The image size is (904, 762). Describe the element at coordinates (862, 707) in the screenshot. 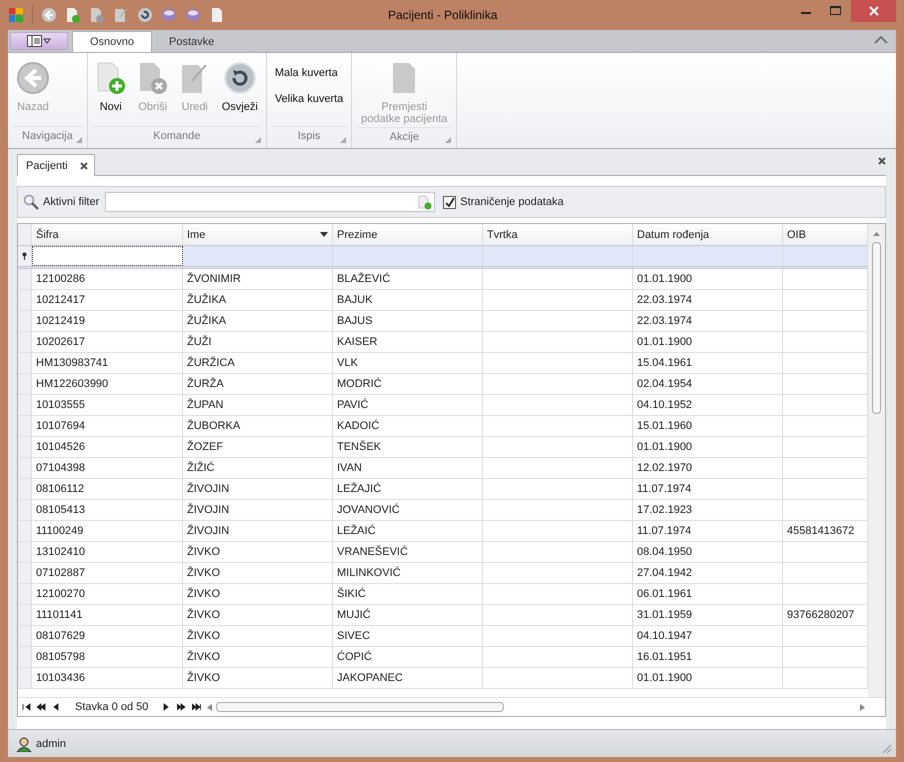

I see `scroll-right-icon` at that location.